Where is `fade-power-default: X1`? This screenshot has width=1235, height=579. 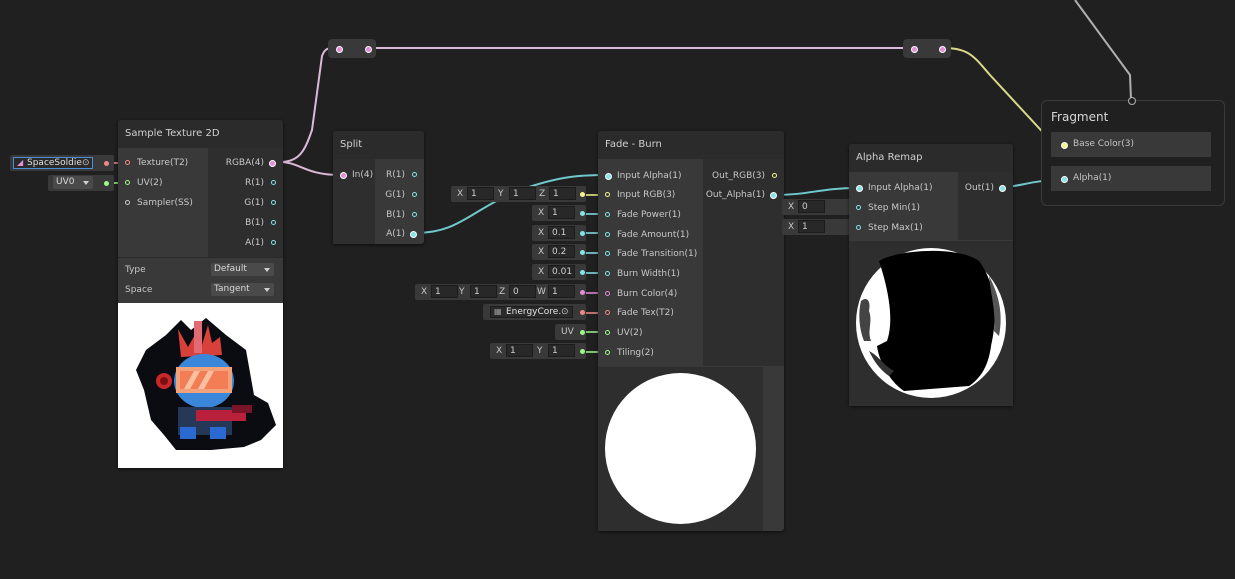 fade-power-default: X1 is located at coordinates (559, 213).